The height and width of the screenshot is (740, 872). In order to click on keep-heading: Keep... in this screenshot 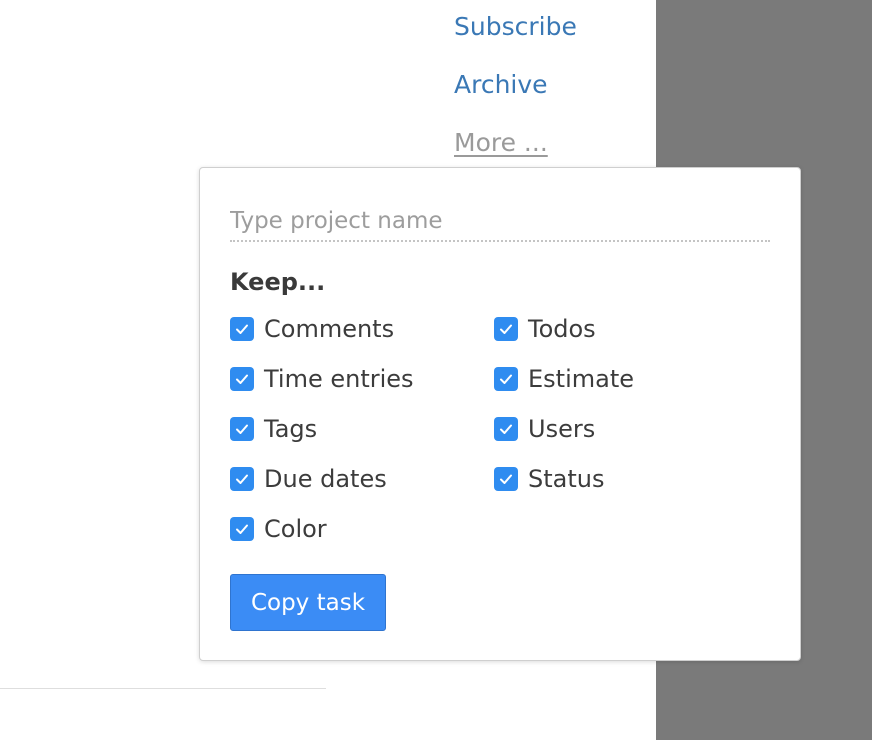, I will do `click(278, 282)`.